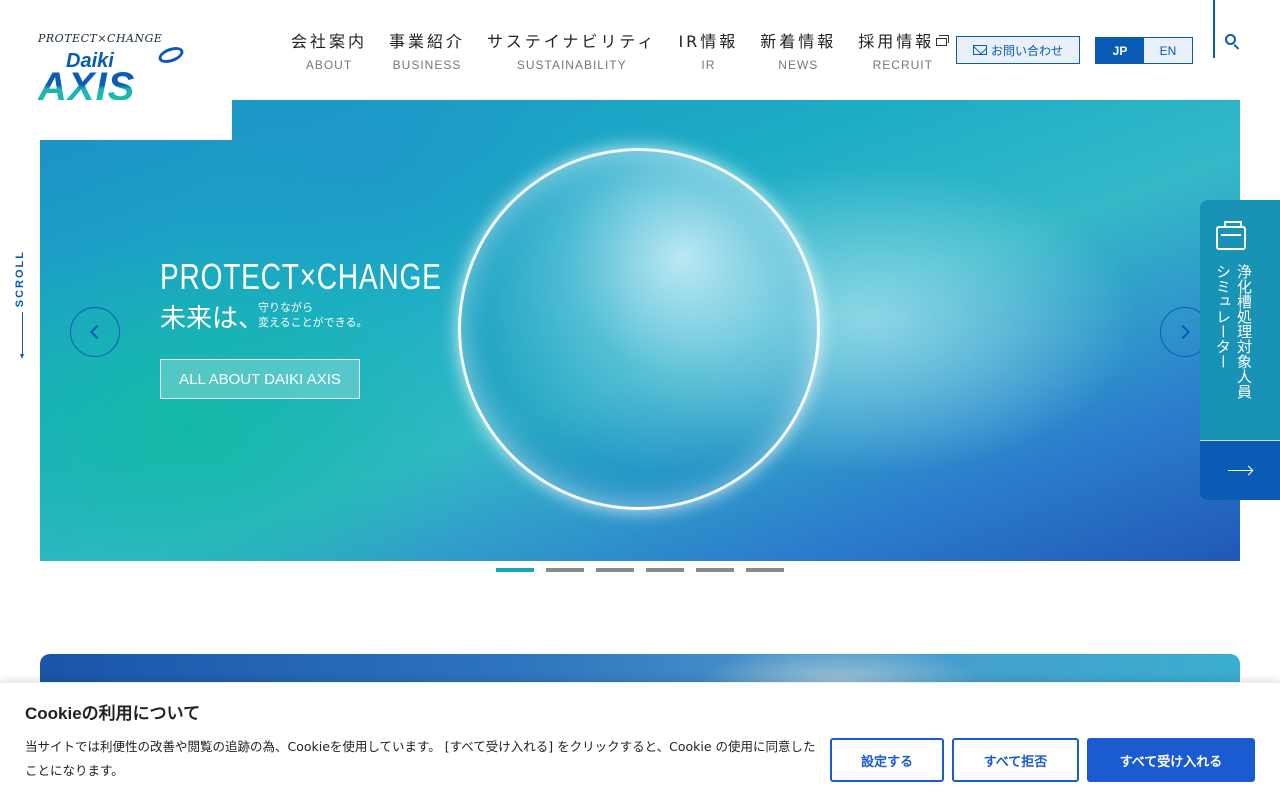  What do you see at coordinates (427, 41) in the screenshot?
I see `nav-label-jp: 事業紹介` at bounding box center [427, 41].